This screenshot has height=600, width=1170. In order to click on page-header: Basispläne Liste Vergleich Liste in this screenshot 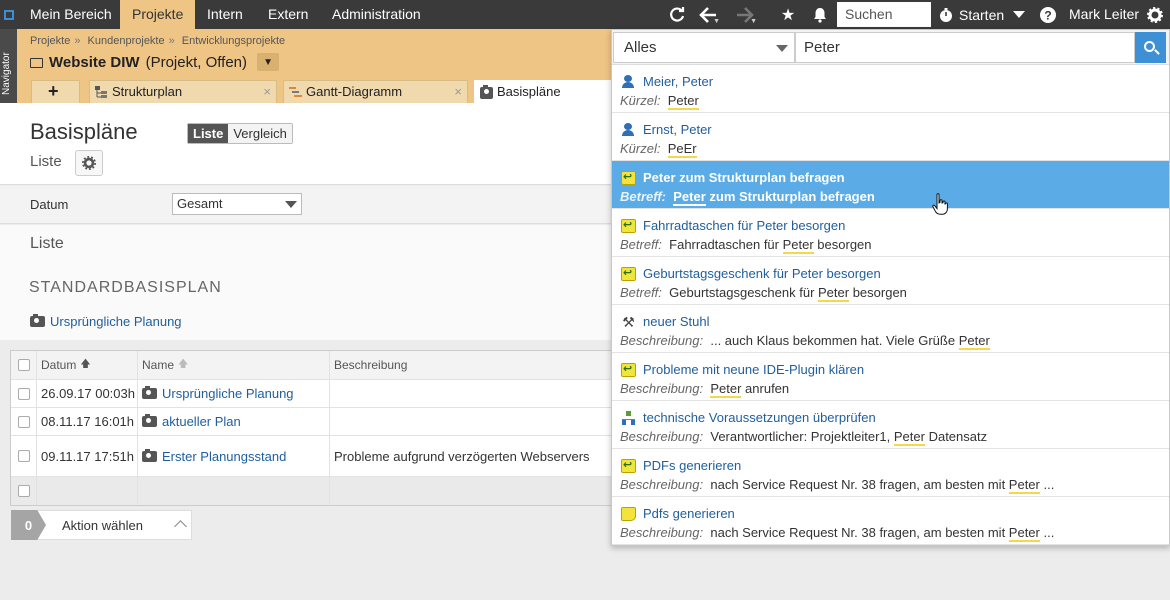, I will do `click(306, 144)`.